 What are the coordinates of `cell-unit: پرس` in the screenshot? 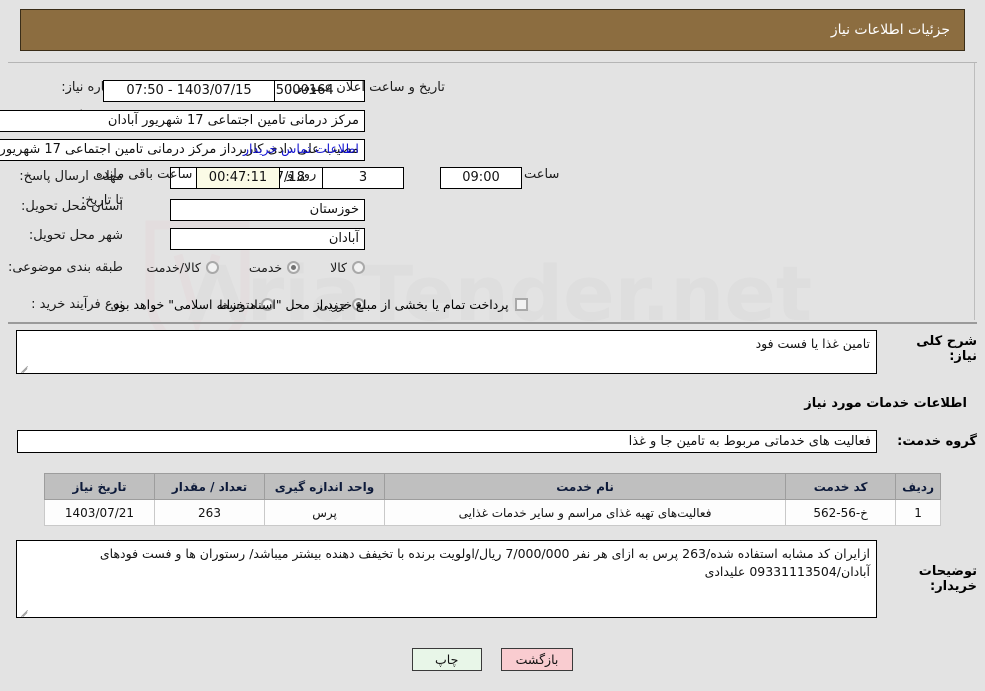 It's located at (324, 512).